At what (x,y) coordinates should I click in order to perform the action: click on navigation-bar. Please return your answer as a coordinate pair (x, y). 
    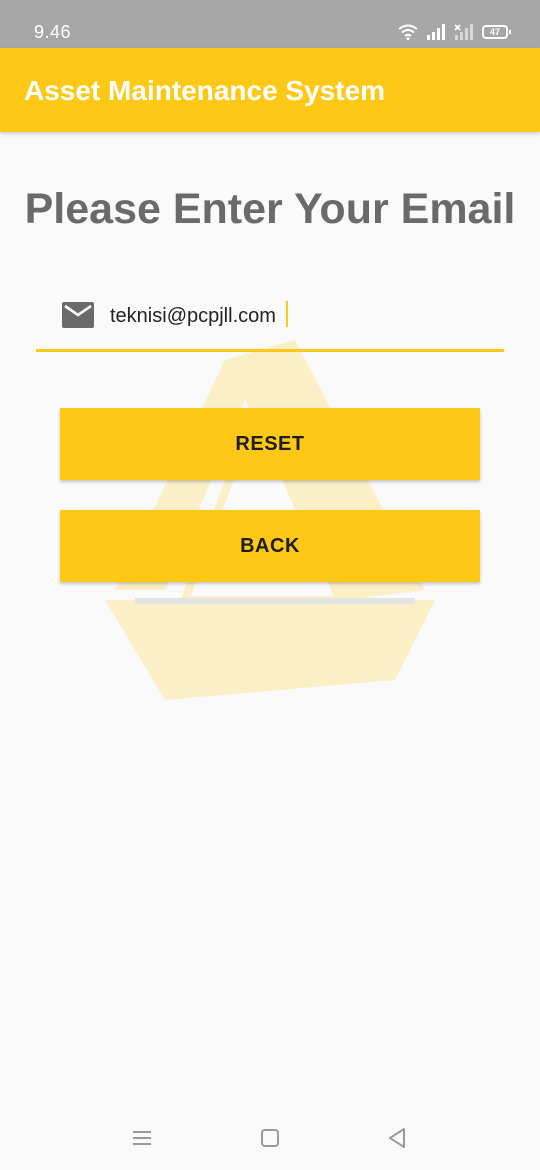
    Looking at the image, I should click on (270, 1137).